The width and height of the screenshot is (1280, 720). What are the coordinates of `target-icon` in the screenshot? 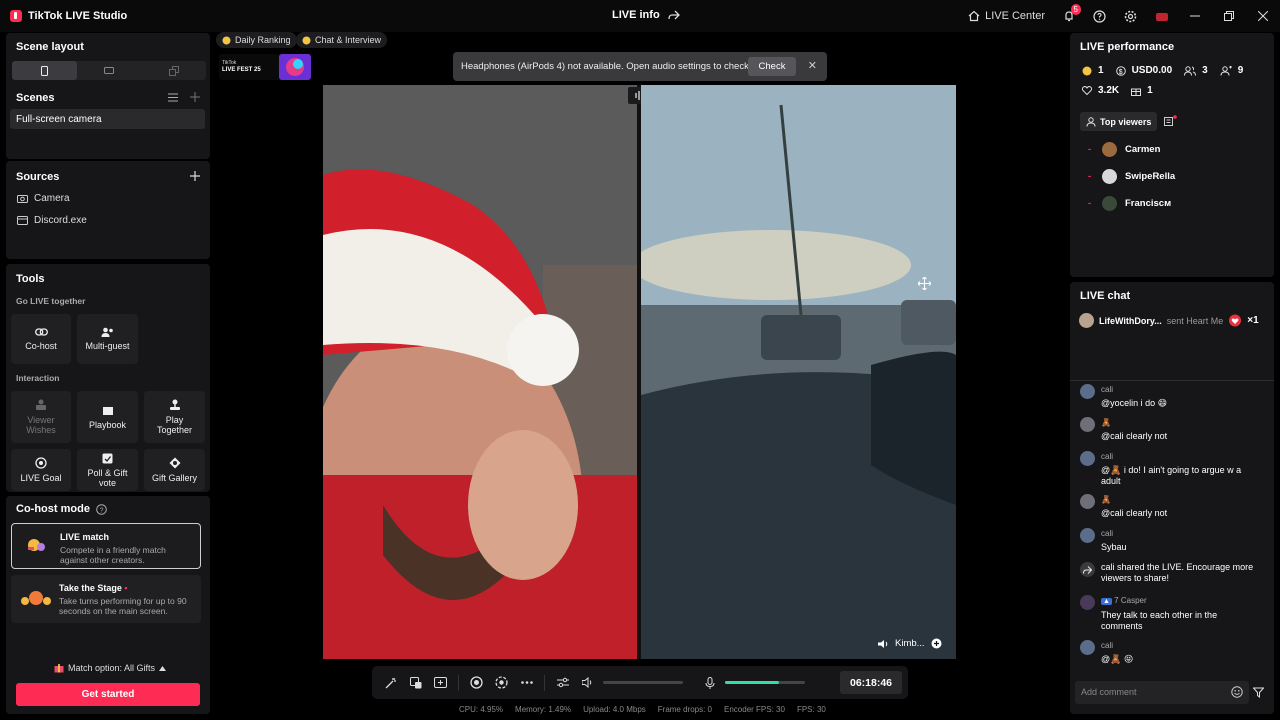 It's located at (41, 463).